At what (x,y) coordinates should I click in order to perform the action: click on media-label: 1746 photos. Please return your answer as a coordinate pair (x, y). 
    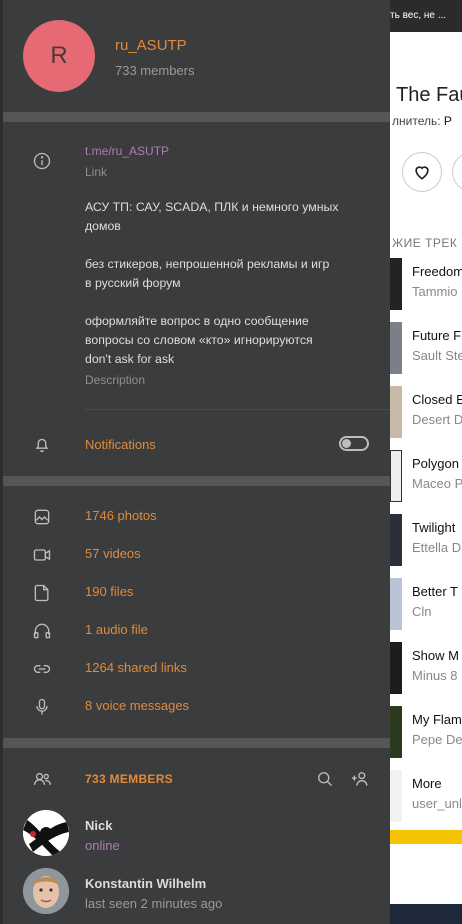
    Looking at the image, I should click on (121, 515).